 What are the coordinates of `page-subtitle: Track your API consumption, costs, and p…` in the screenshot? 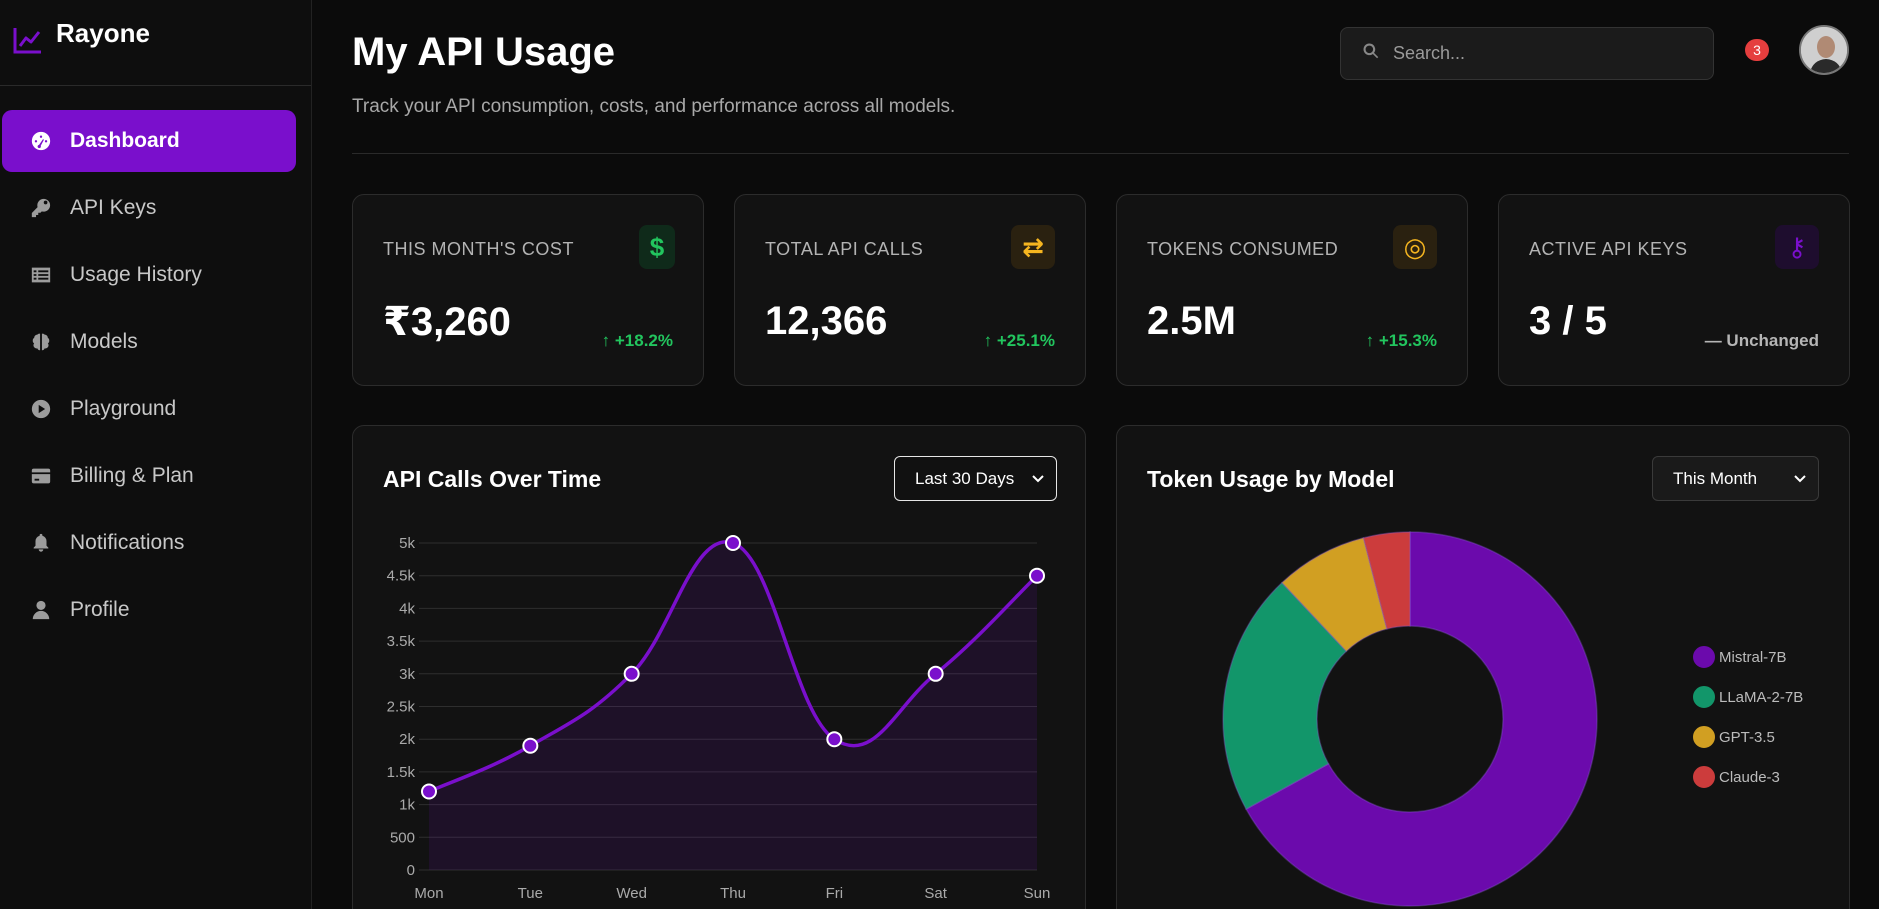 It's located at (654, 106).